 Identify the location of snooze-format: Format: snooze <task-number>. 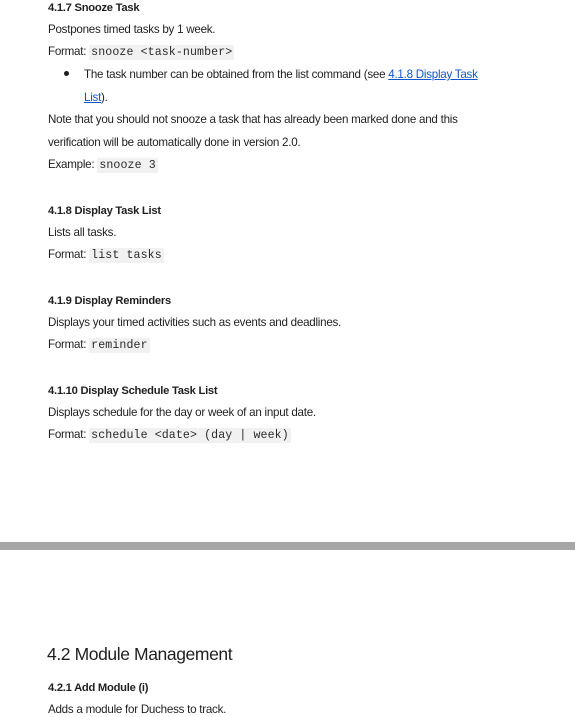
(141, 52).